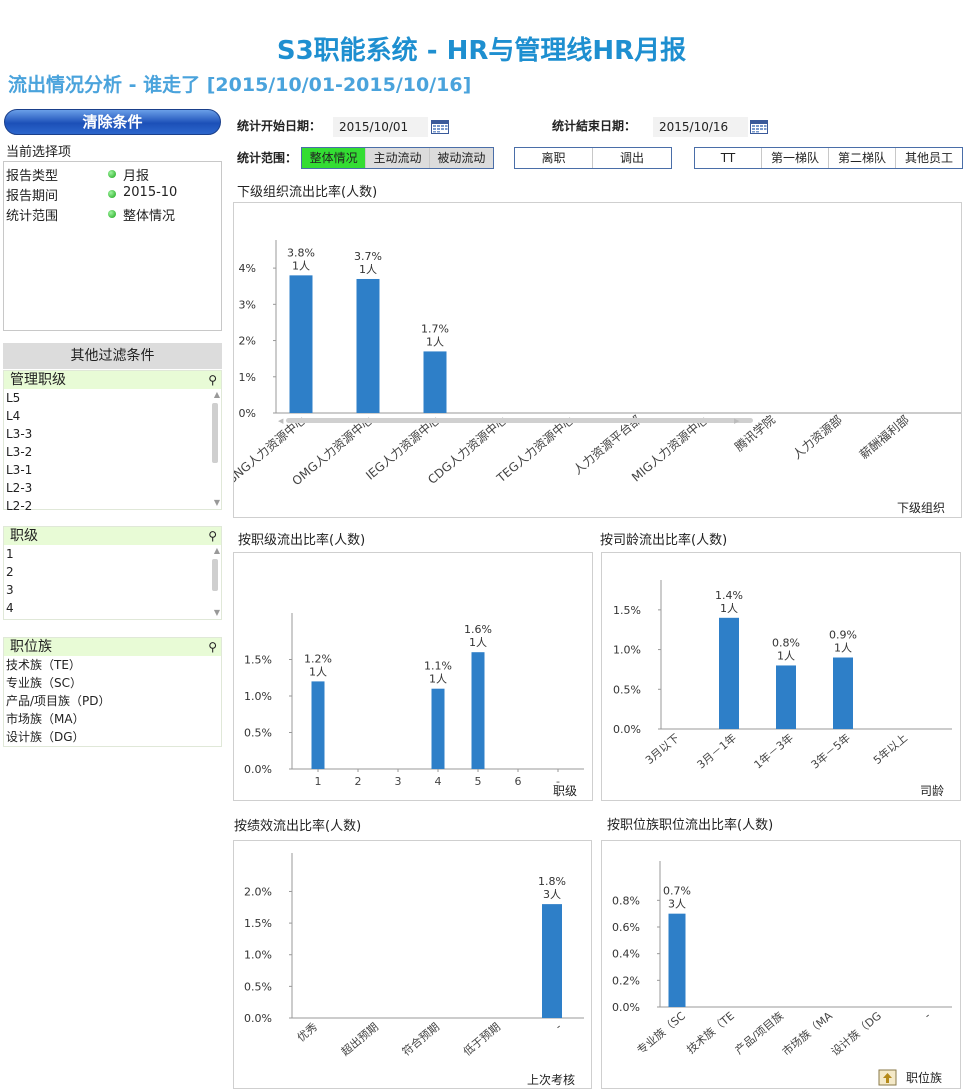 The height and width of the screenshot is (1091, 963). I want to click on y-tick-label: 1.5%, so click(627, 610).